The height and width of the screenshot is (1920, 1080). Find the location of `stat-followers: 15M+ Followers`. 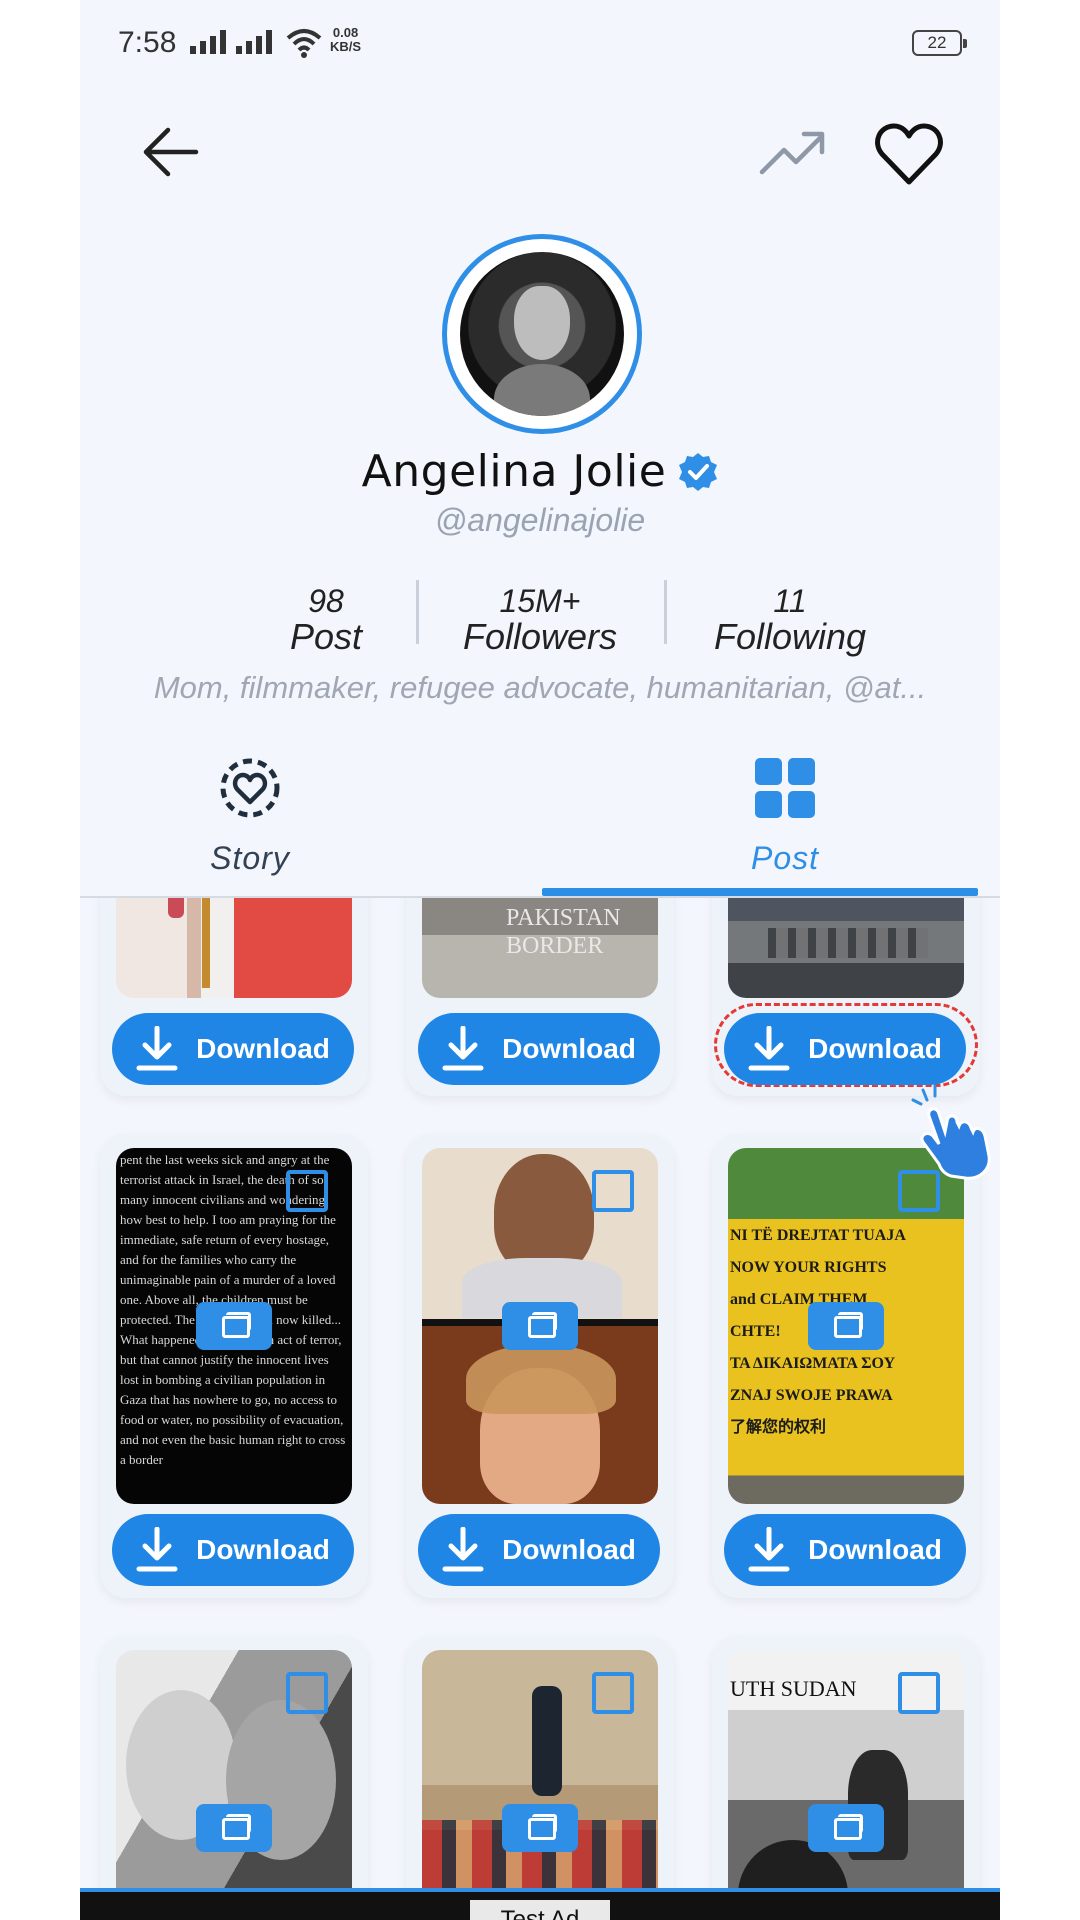

stat-followers: 15M+ Followers is located at coordinates (540, 620).